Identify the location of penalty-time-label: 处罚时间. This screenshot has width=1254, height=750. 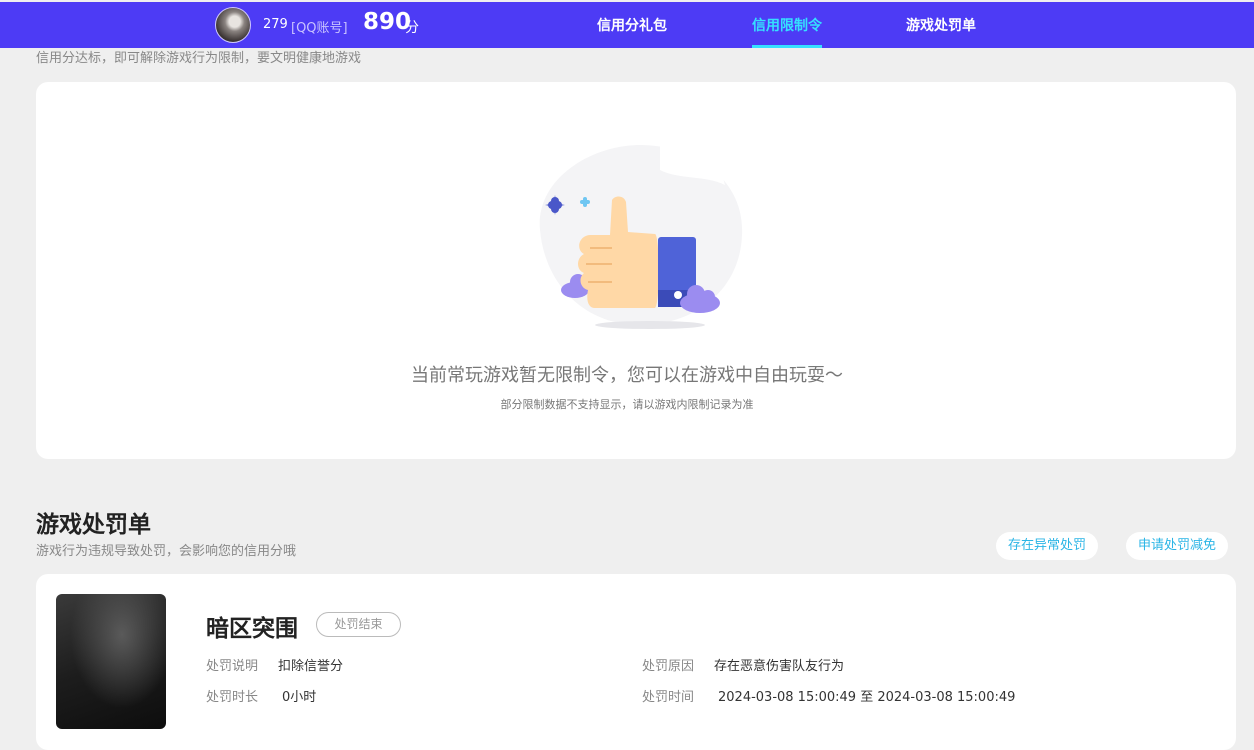
(668, 697).